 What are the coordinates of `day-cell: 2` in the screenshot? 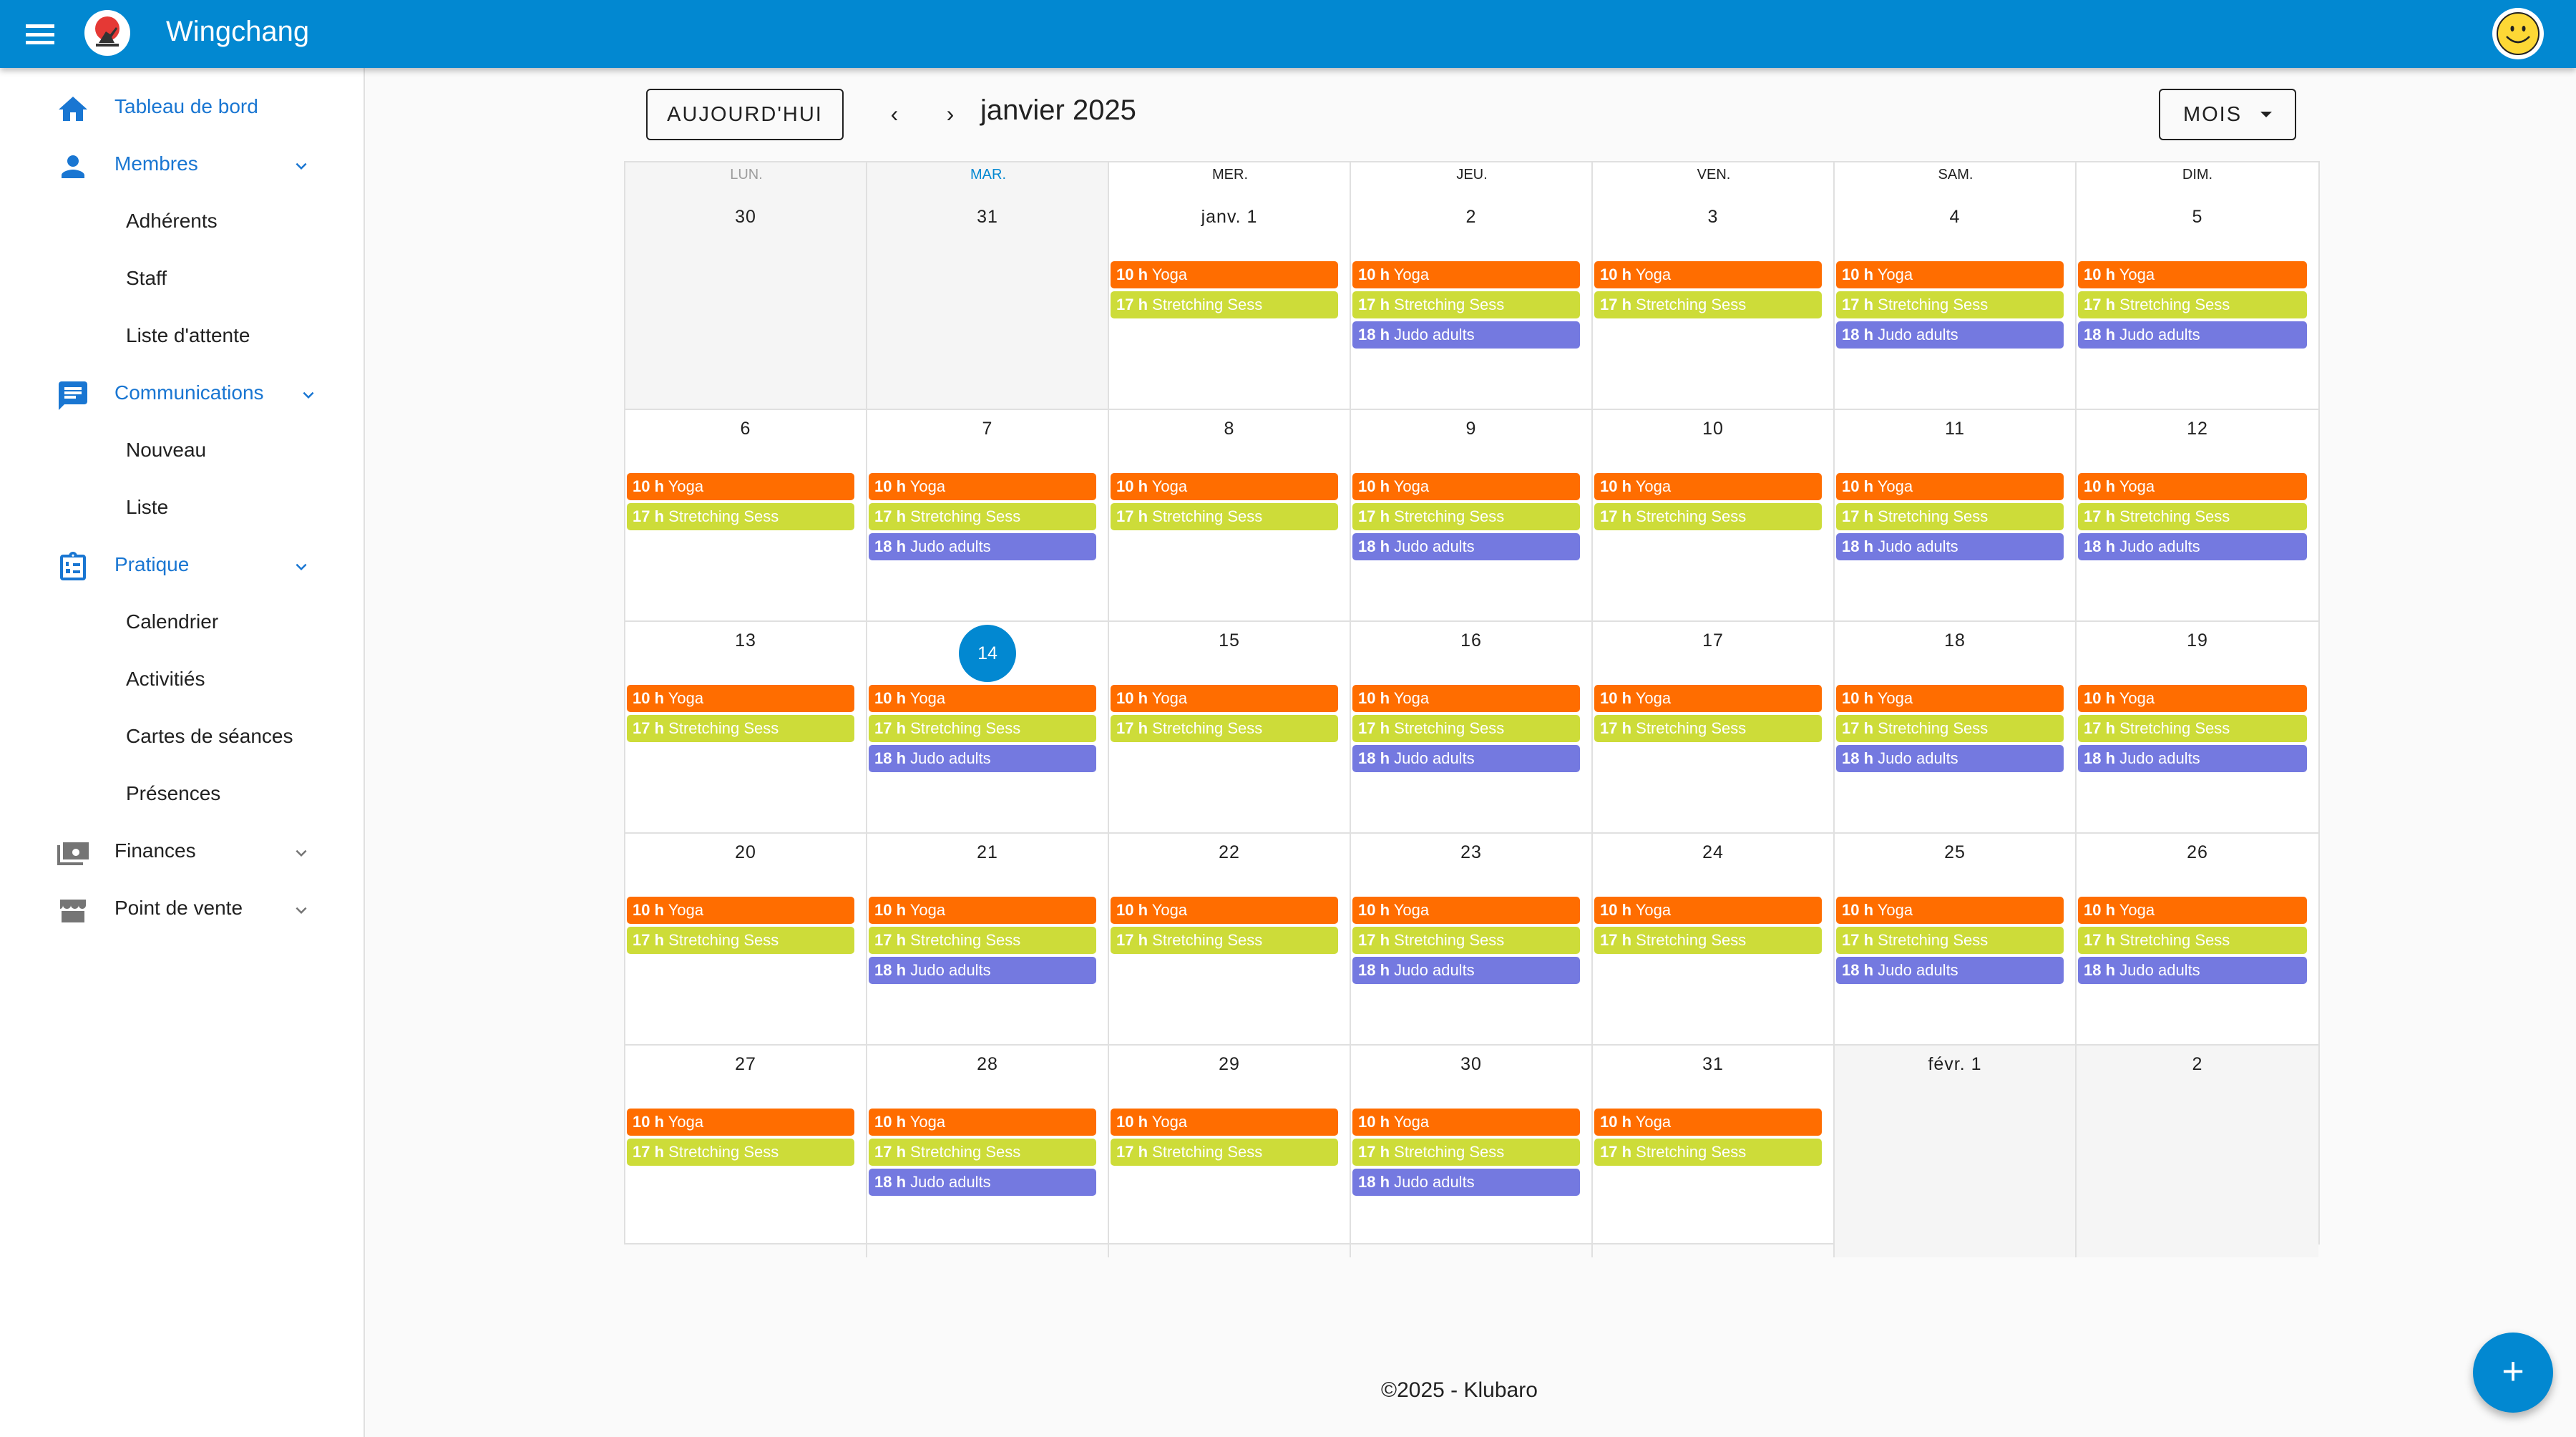 It's located at (2197, 1151).